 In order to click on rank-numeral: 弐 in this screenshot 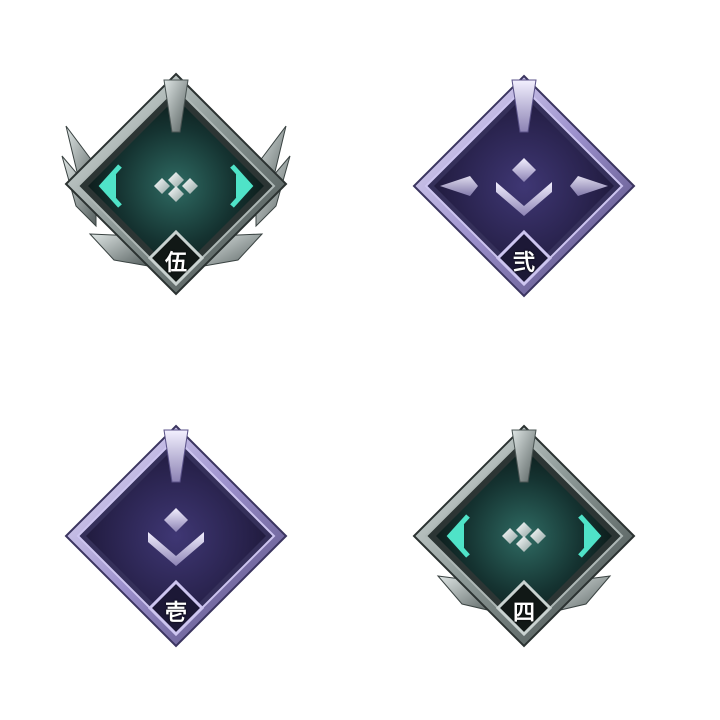, I will do `click(523, 263)`.